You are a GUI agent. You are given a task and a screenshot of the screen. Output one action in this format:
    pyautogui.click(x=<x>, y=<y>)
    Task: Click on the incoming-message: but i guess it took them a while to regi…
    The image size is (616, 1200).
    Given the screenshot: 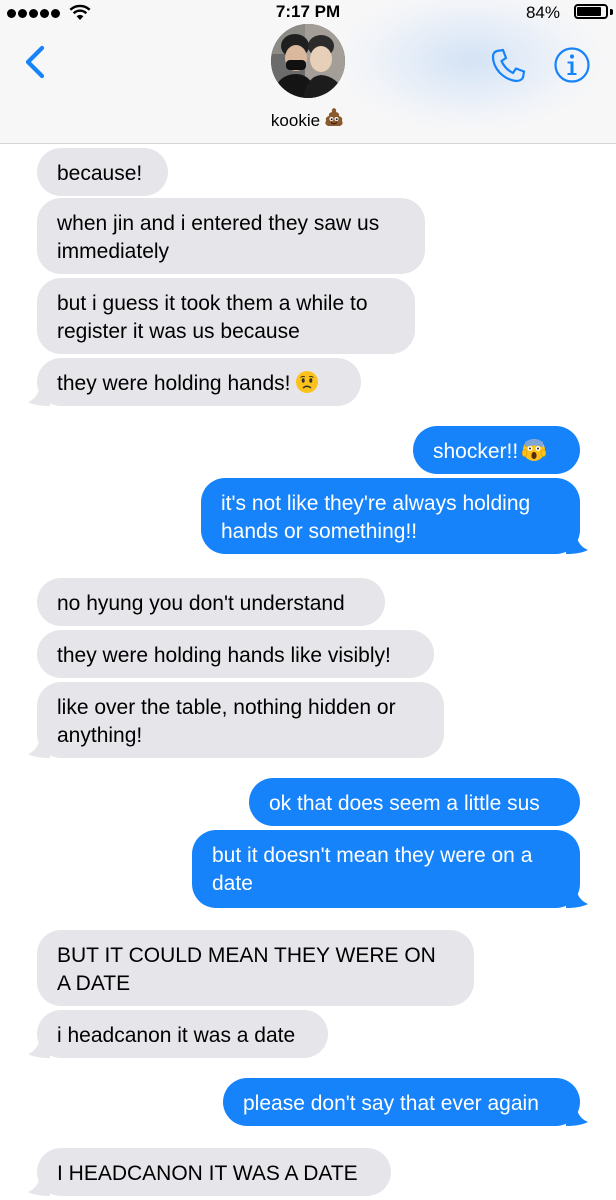 What is the action you would take?
    pyautogui.click(x=226, y=316)
    